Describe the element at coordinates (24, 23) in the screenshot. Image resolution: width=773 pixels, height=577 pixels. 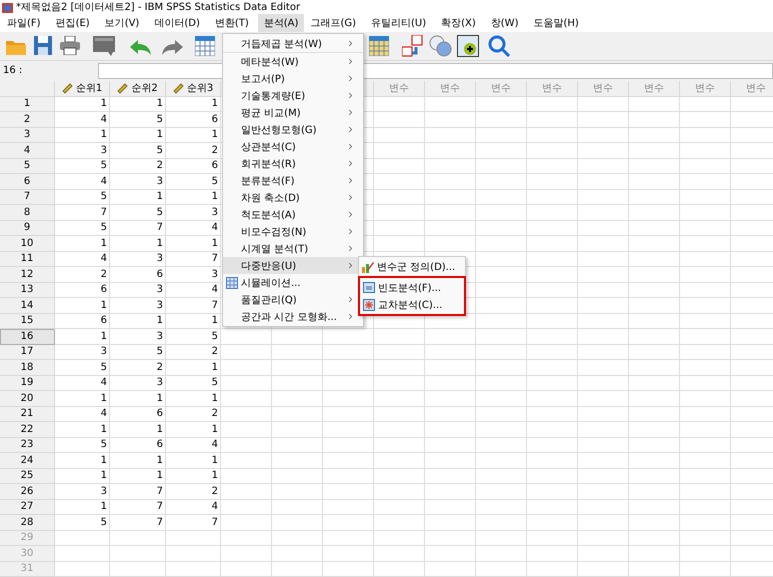
I see `menu-item: 파일(F)` at that location.